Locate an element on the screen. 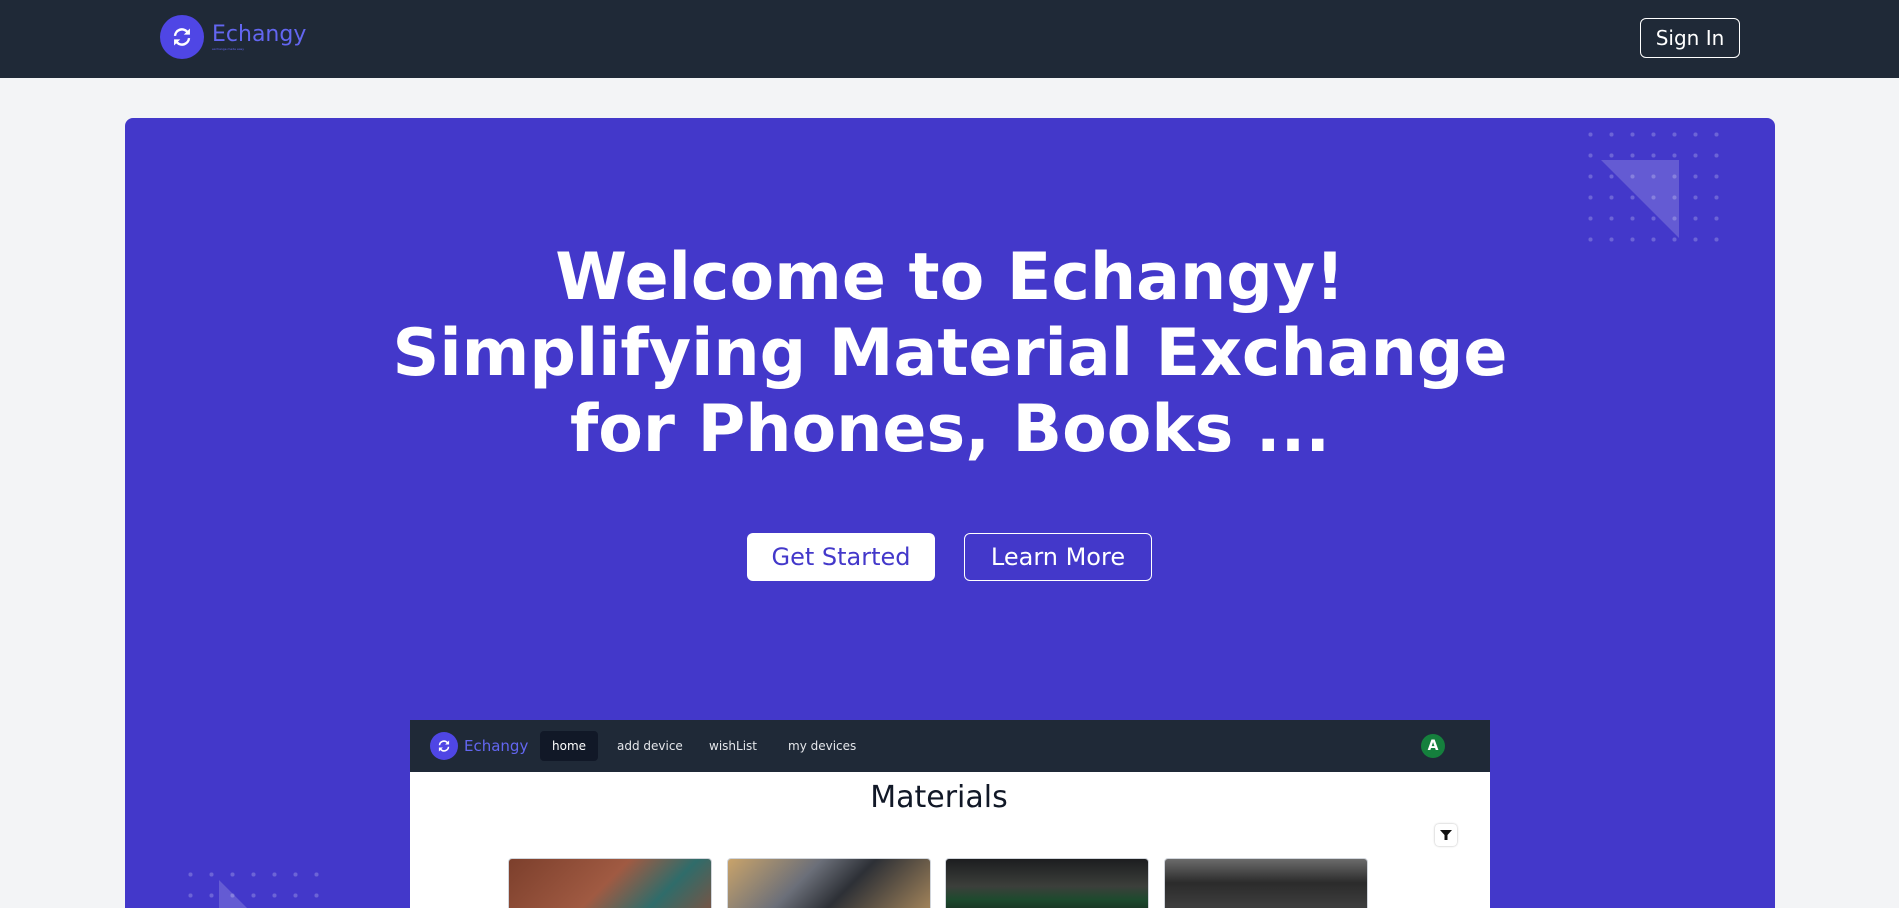  brand-tagline: exchange made easy is located at coordinates (228, 48).